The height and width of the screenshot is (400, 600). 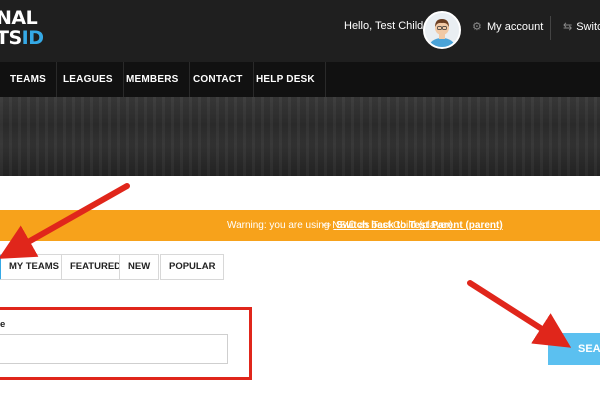 What do you see at coordinates (550, 28) in the screenshot?
I see `header-divider` at bounding box center [550, 28].